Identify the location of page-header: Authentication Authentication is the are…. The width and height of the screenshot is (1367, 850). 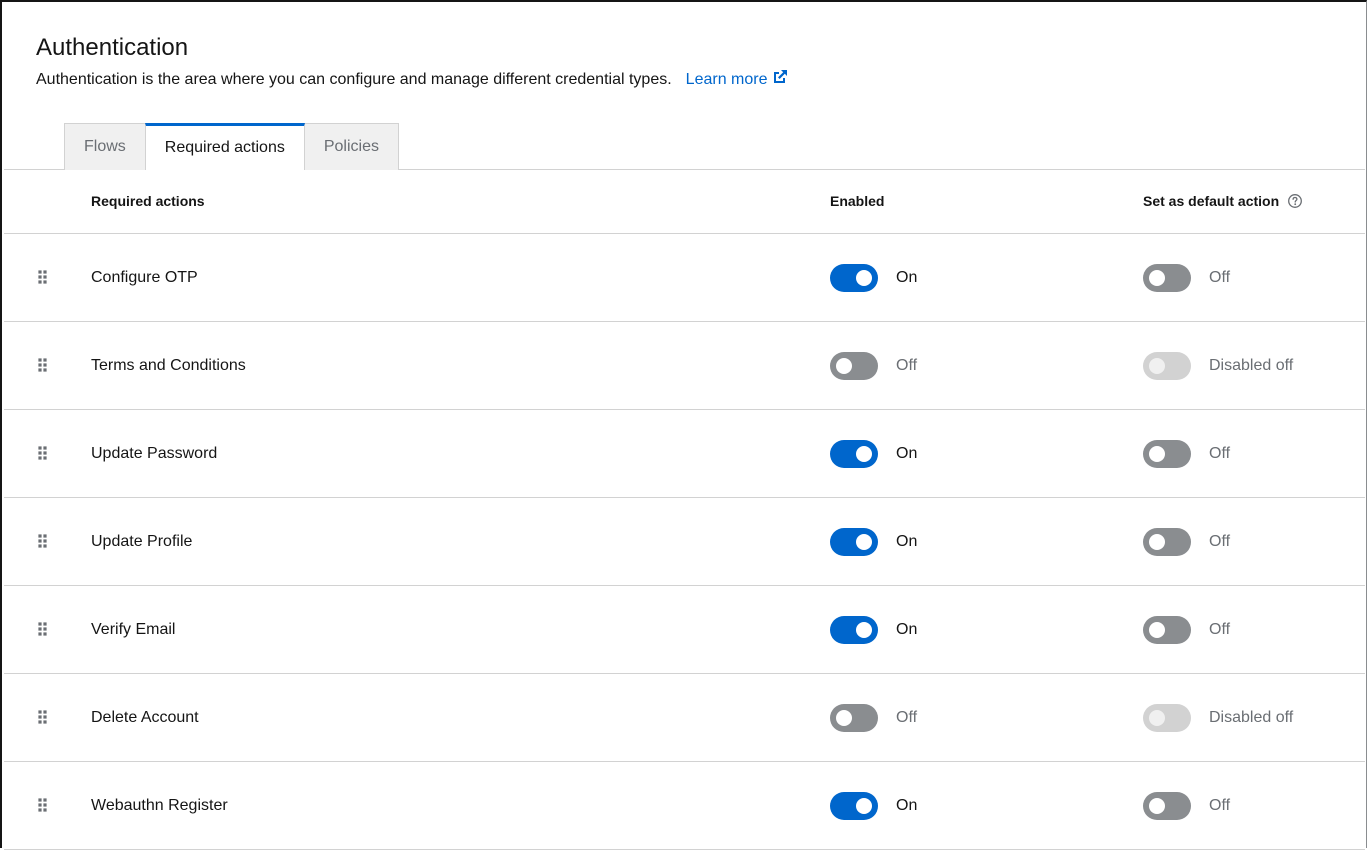
(412, 62).